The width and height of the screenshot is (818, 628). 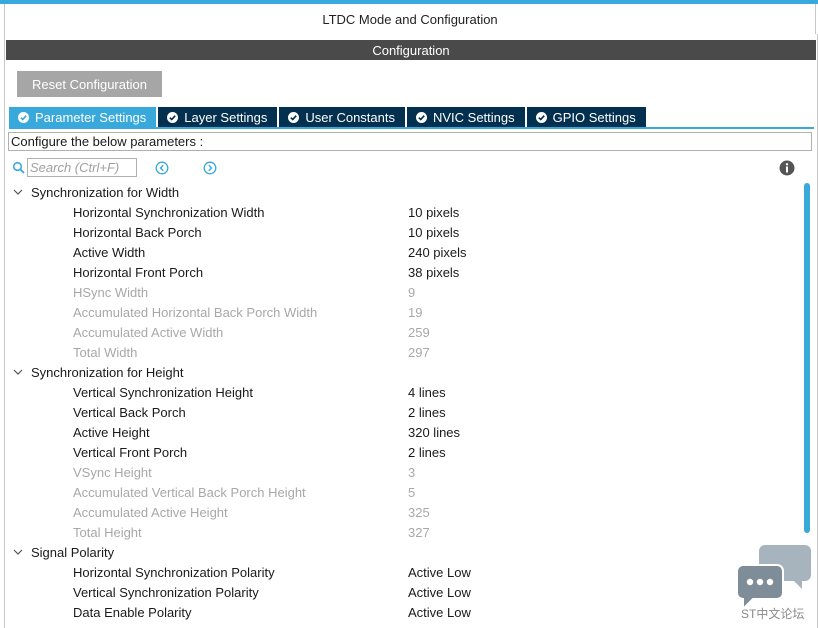 I want to click on group-title: Synchronization for Width, so click(x=105, y=192).